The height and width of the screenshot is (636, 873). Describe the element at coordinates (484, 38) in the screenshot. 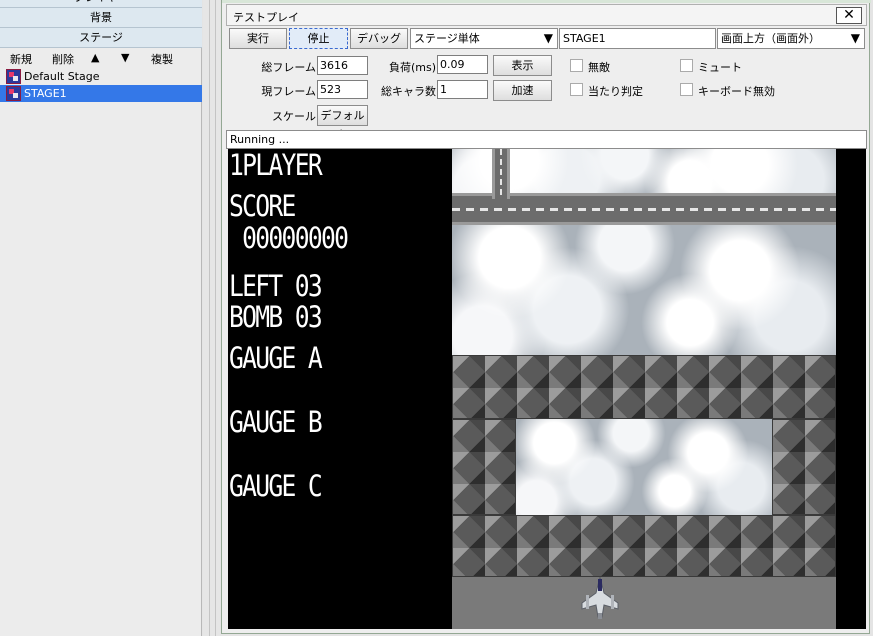

I see `play-mode-select: ステージ単体 ▼` at that location.